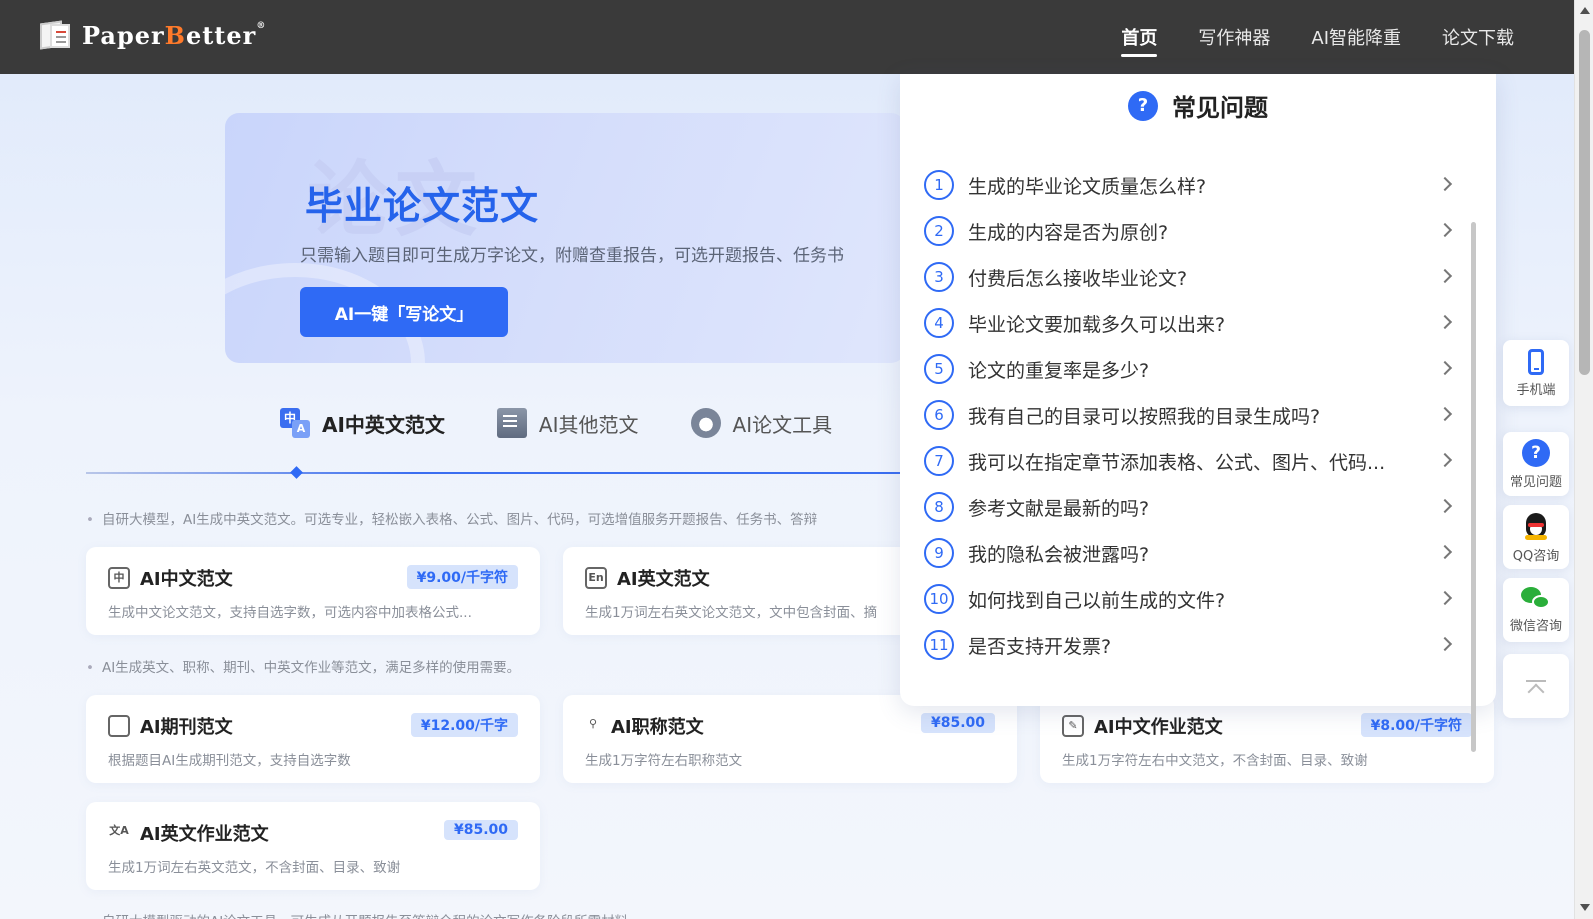 The width and height of the screenshot is (1593, 919). Describe the element at coordinates (313, 846) in the screenshot. I see `card-en-homework: 文A AI英文作业范文 ¥85.00 生成1万词左右英文范文，不含封面、目录、致谢` at that location.